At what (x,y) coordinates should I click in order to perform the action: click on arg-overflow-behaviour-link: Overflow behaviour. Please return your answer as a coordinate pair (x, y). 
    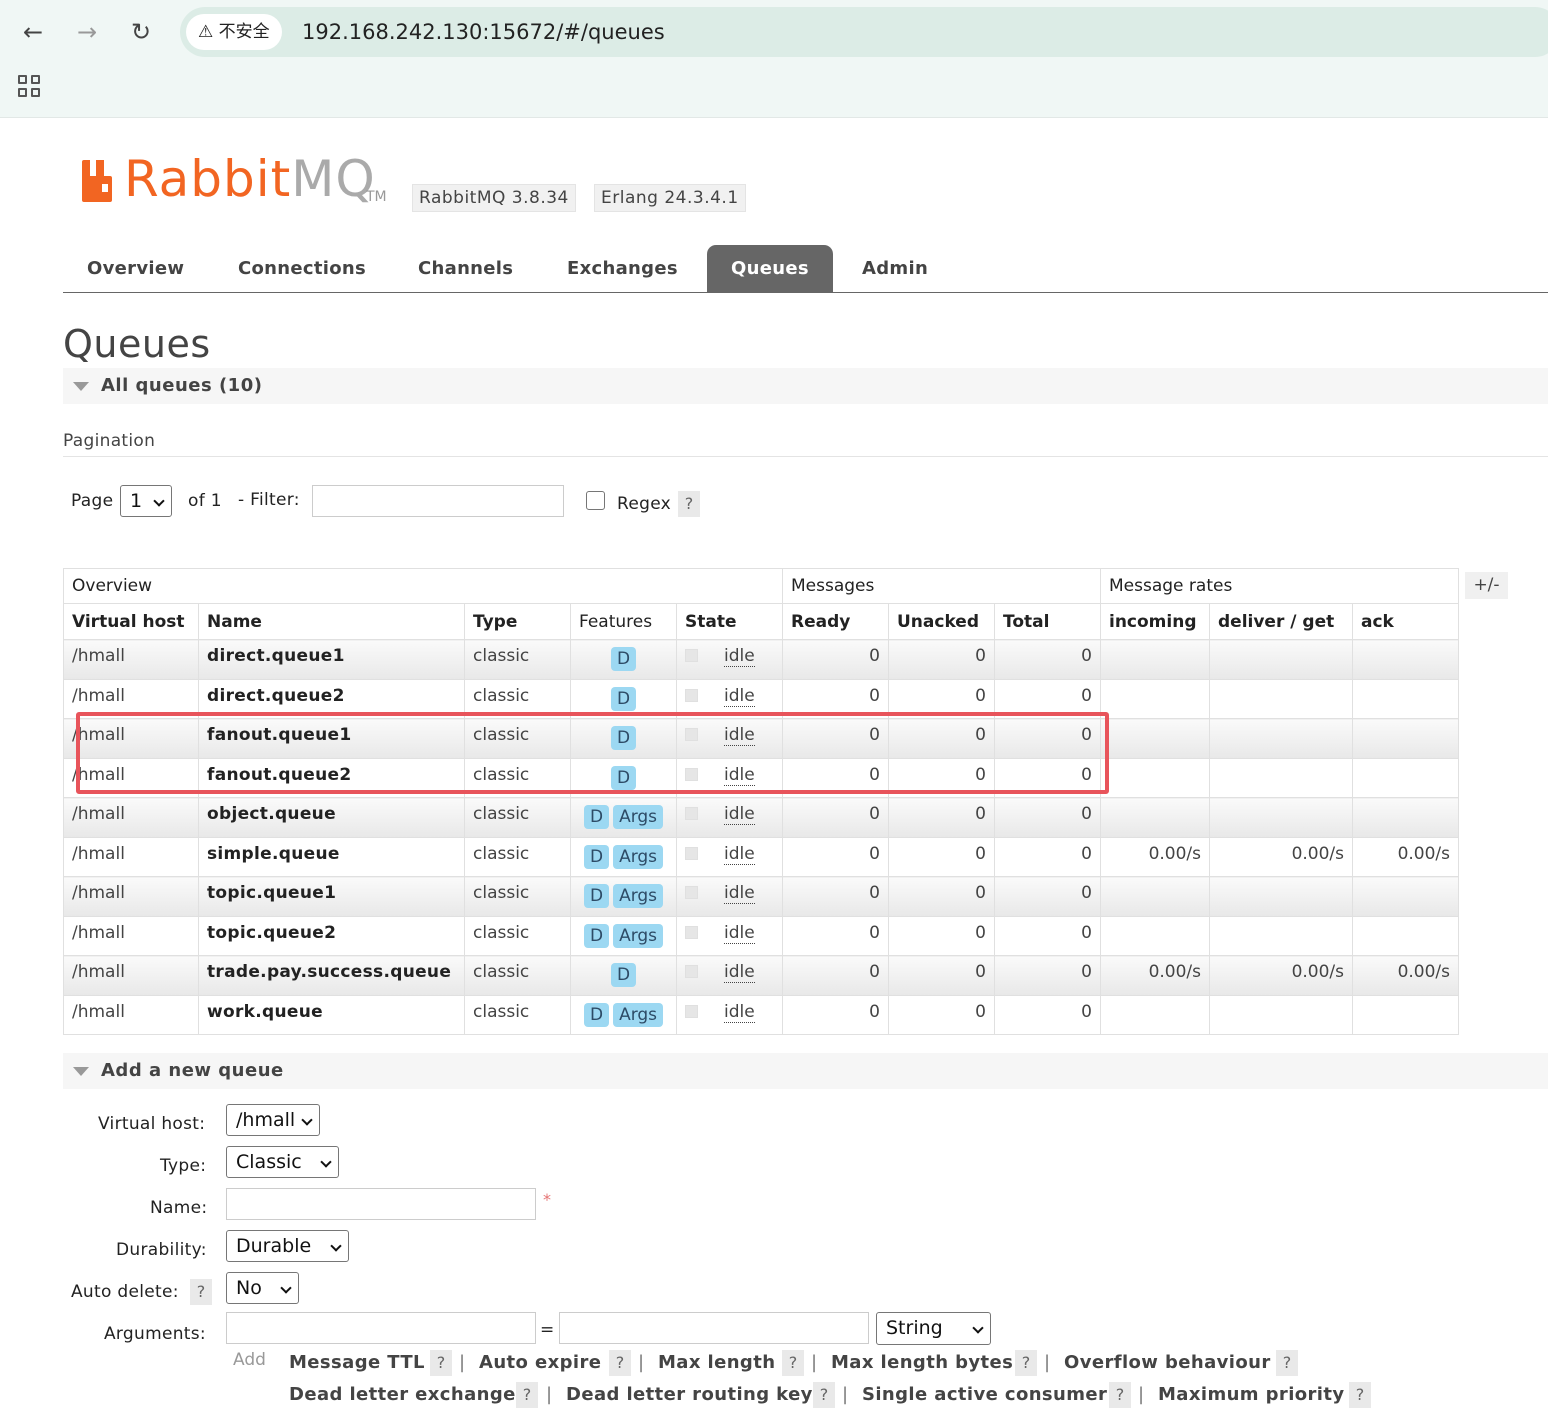
    Looking at the image, I should click on (1167, 1362).